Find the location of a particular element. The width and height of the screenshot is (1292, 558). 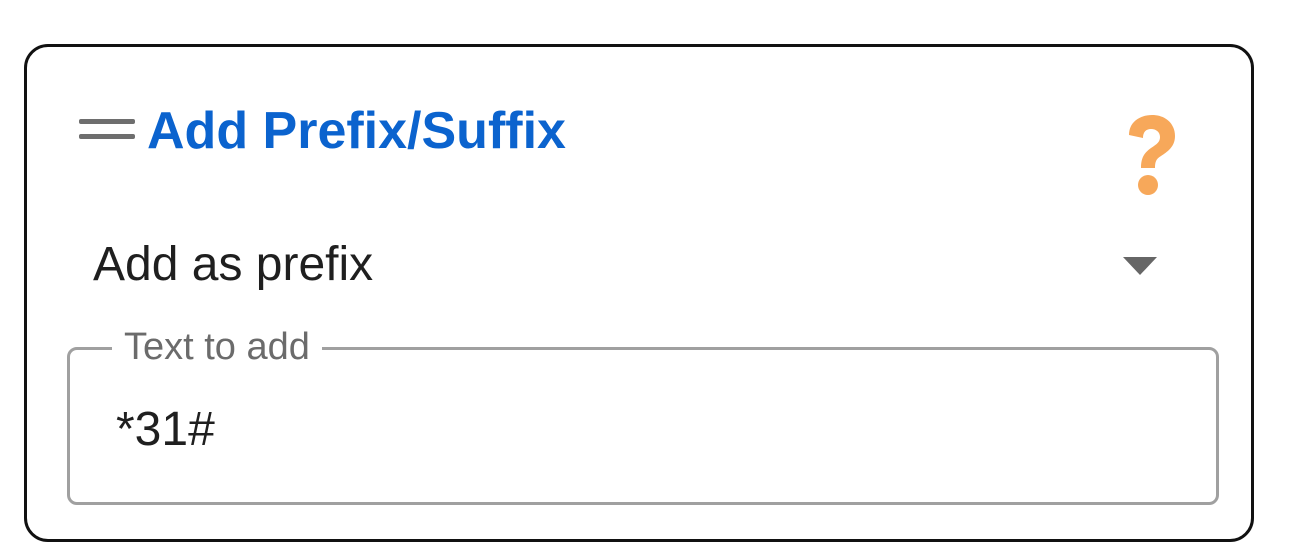

question-mark-icon is located at coordinates (1151, 155).